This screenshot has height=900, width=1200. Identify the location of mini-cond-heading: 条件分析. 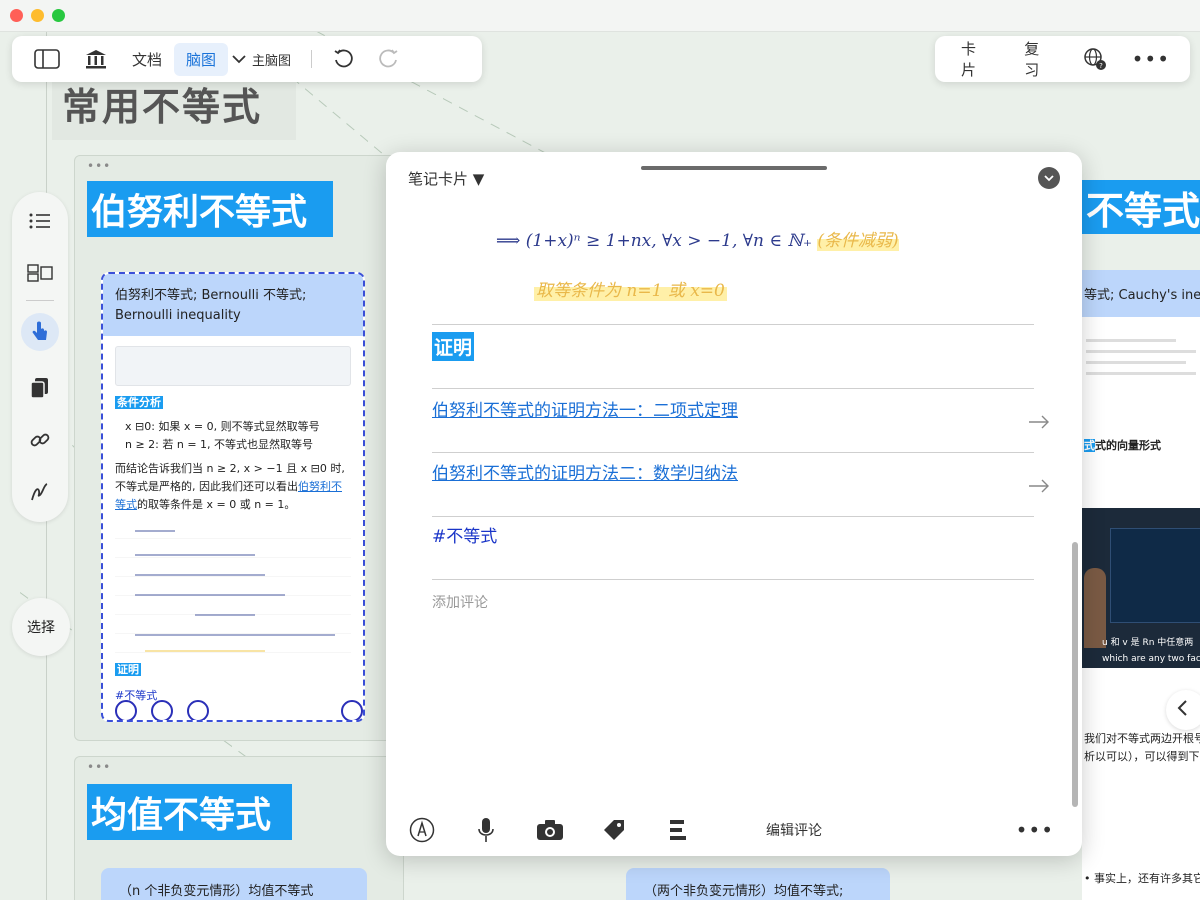
(139, 402).